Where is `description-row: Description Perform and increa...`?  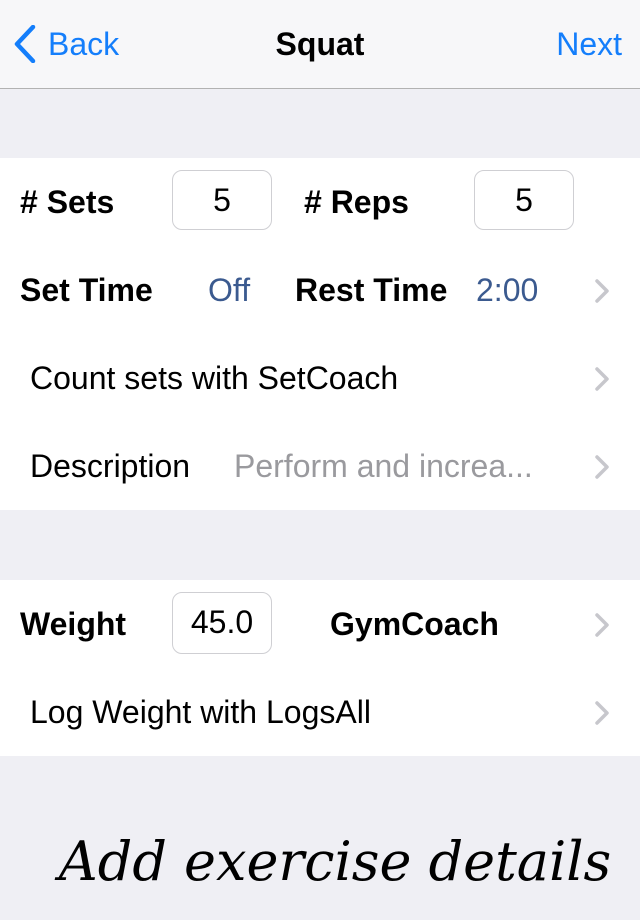
description-row: Description Perform and increa... is located at coordinates (320, 466).